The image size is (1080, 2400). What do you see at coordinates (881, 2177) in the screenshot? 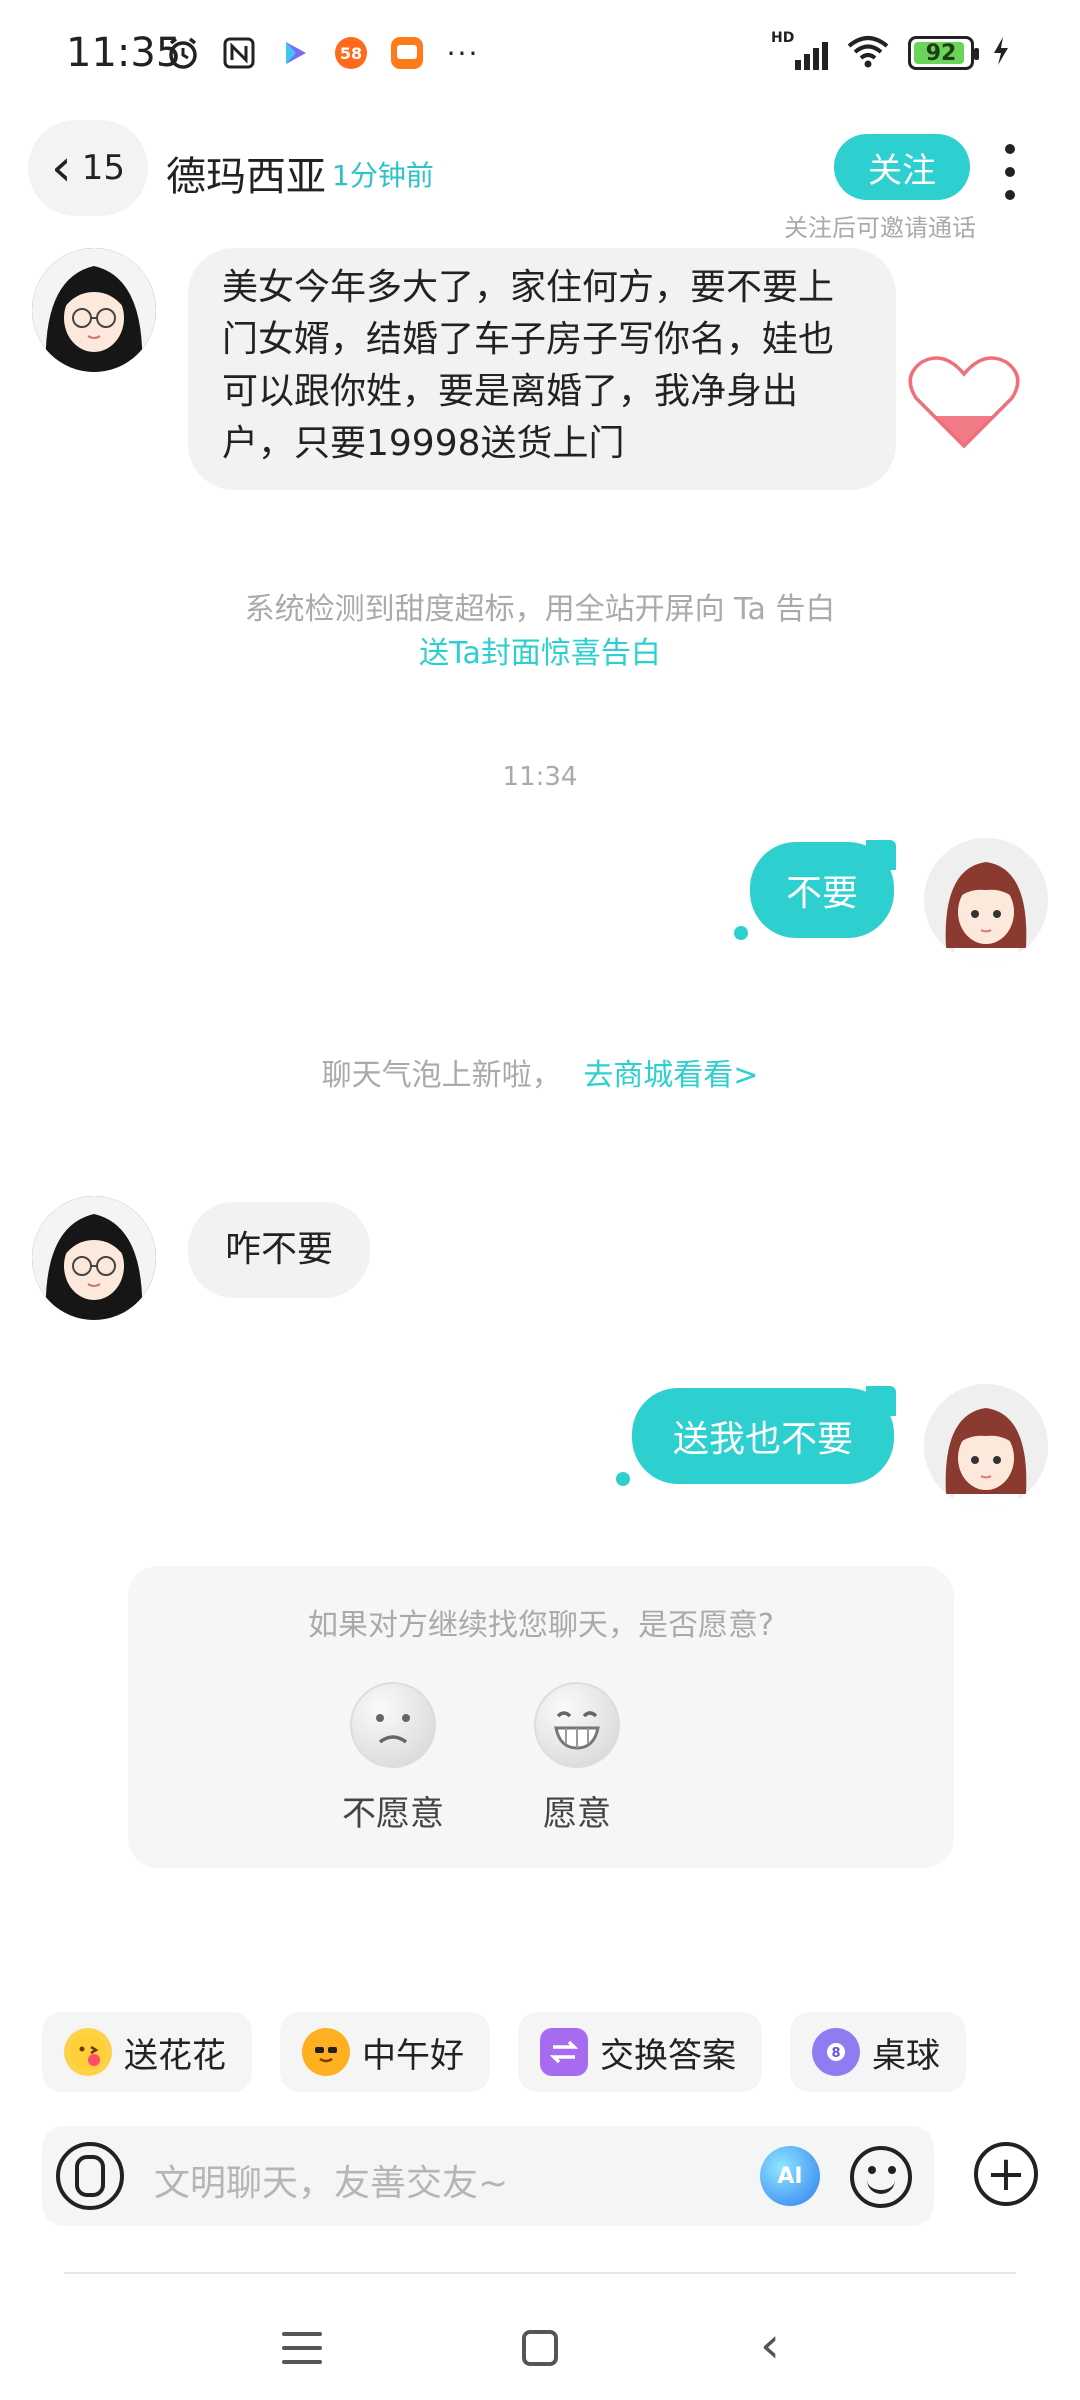
I see `emoji-icon` at bounding box center [881, 2177].